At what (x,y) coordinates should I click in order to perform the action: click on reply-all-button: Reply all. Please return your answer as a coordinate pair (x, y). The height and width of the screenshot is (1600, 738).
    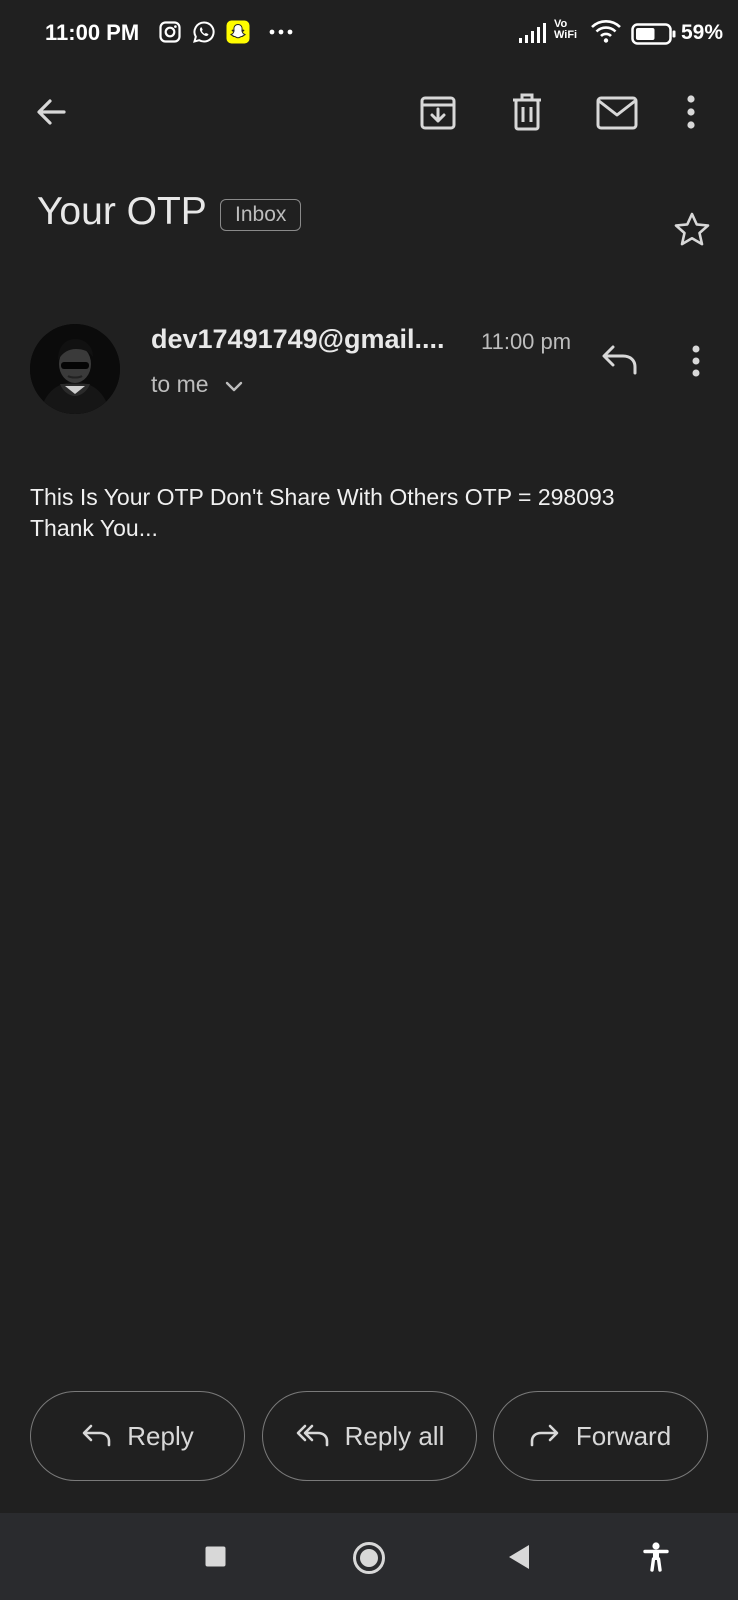
    Looking at the image, I should click on (369, 1436).